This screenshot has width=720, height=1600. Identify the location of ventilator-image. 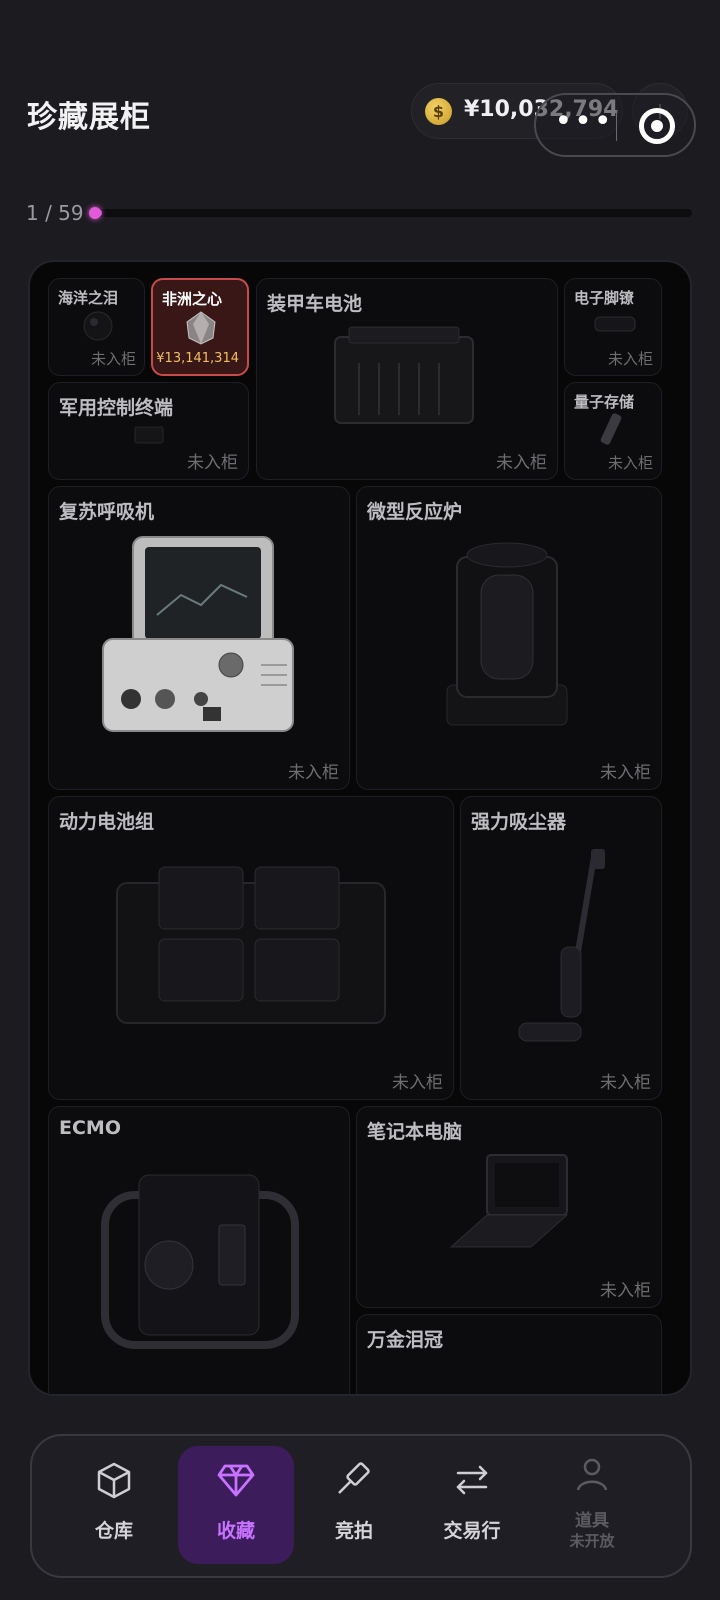
(201, 637).